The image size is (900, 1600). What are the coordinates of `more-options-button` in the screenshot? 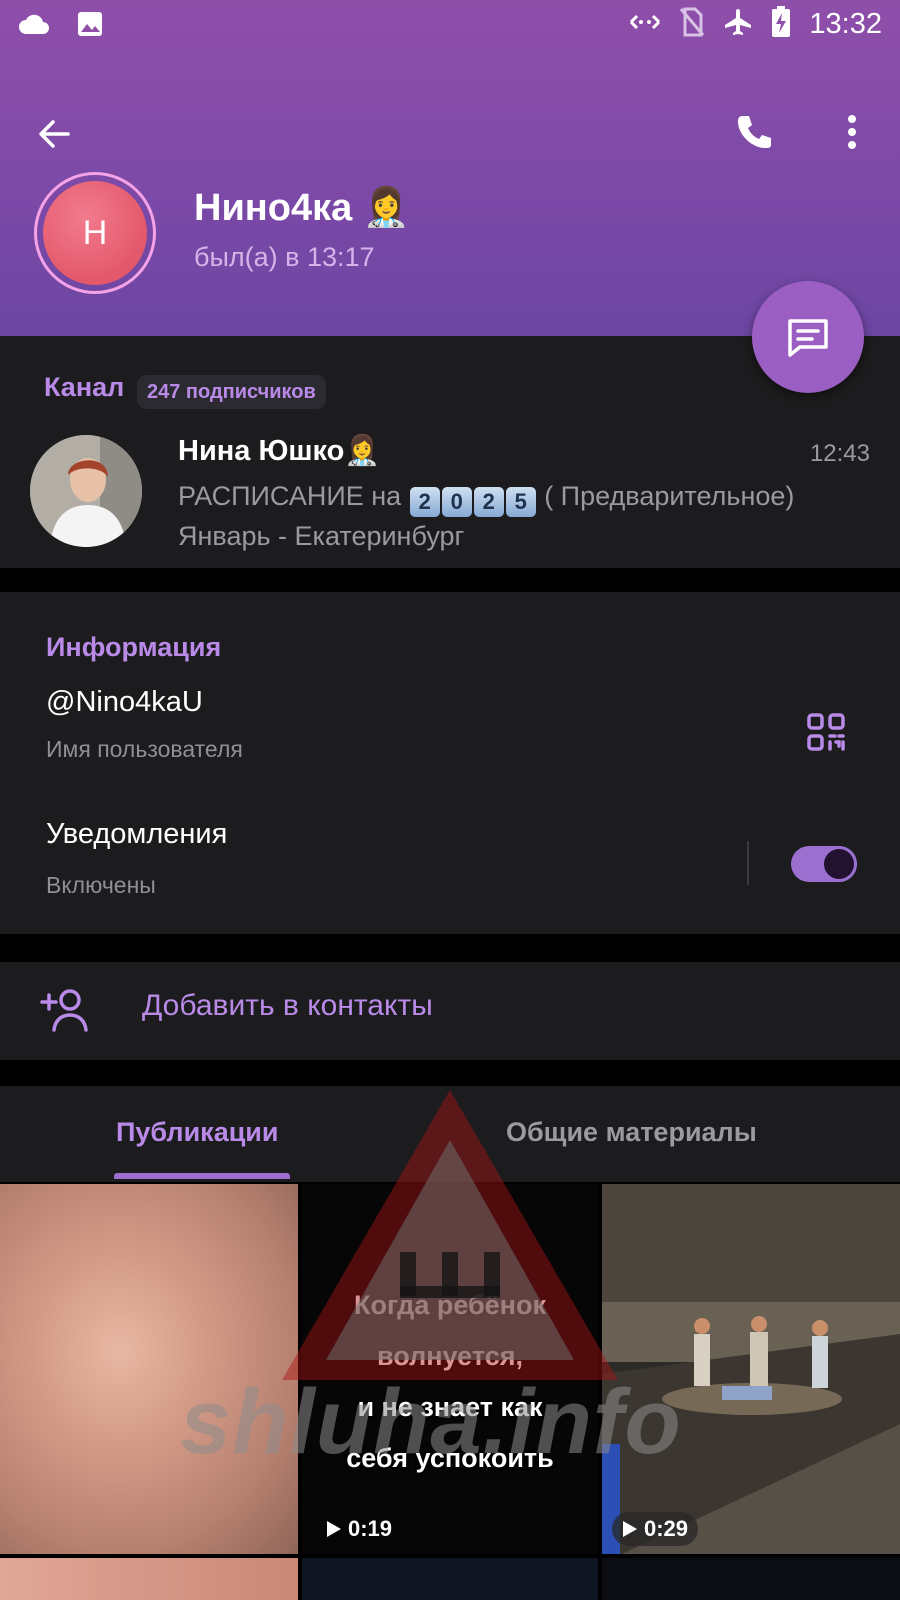 It's located at (852, 132).